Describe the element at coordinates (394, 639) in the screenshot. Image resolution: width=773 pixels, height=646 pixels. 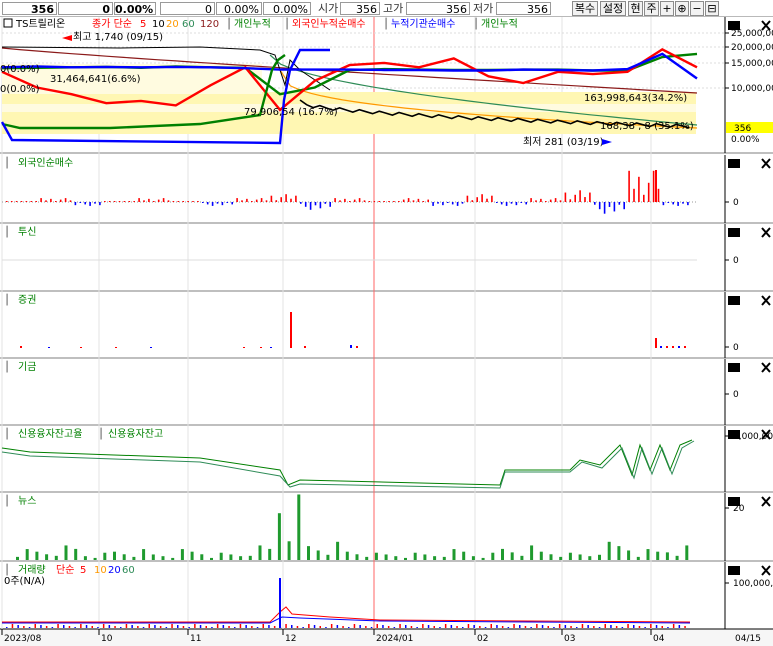
I see `date-label: 2024/01` at that location.